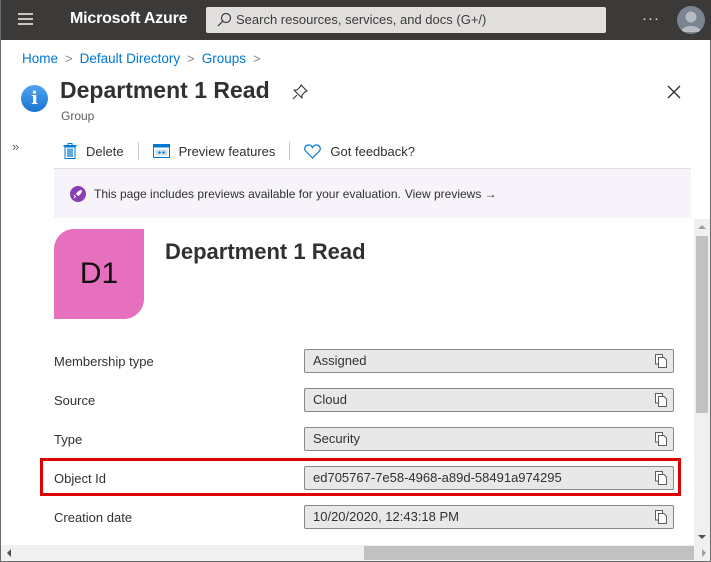 The width and height of the screenshot is (711, 562). I want to click on feedback-button: Got feedback?, so click(359, 151).